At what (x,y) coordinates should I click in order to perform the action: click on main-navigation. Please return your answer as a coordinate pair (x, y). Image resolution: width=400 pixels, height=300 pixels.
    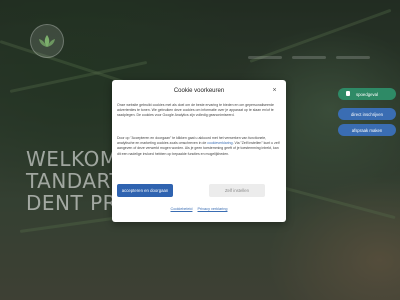
    Looking at the image, I should click on (309, 57).